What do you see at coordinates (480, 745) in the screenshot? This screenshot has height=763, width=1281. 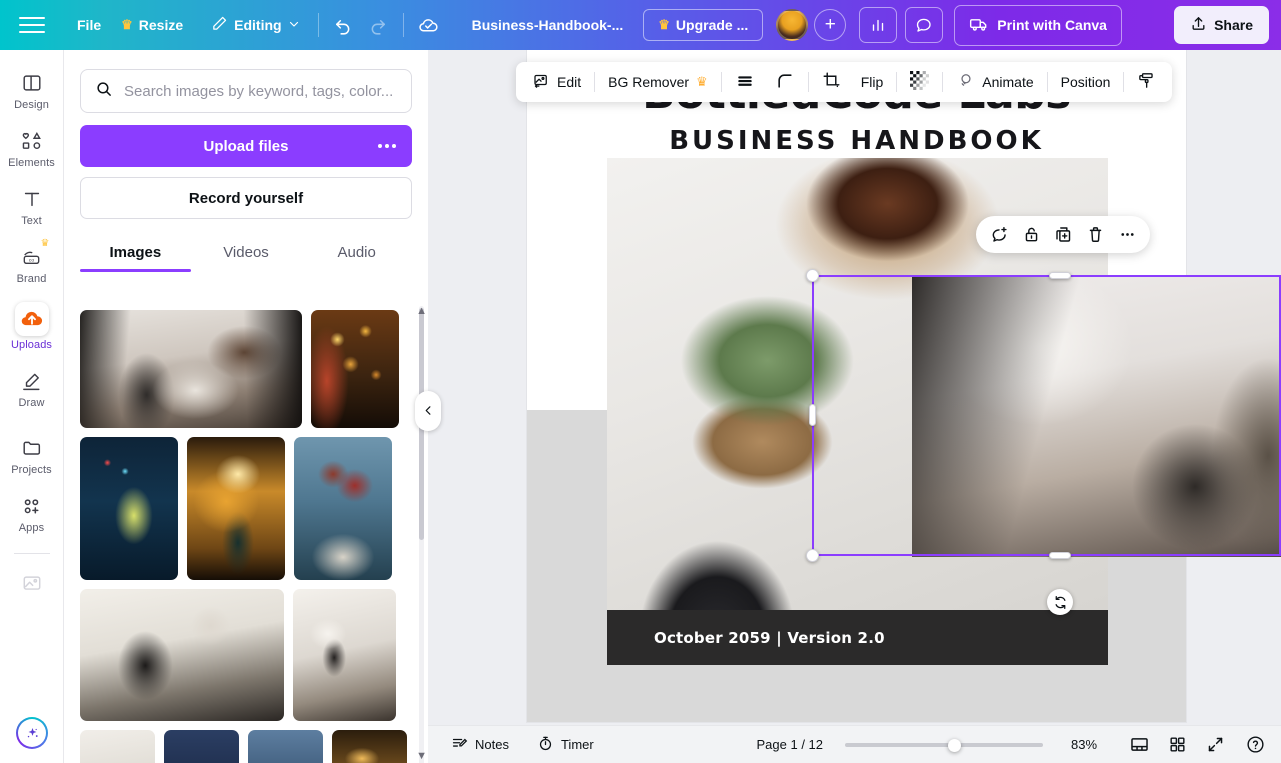 I see `notes-button: Notes` at bounding box center [480, 745].